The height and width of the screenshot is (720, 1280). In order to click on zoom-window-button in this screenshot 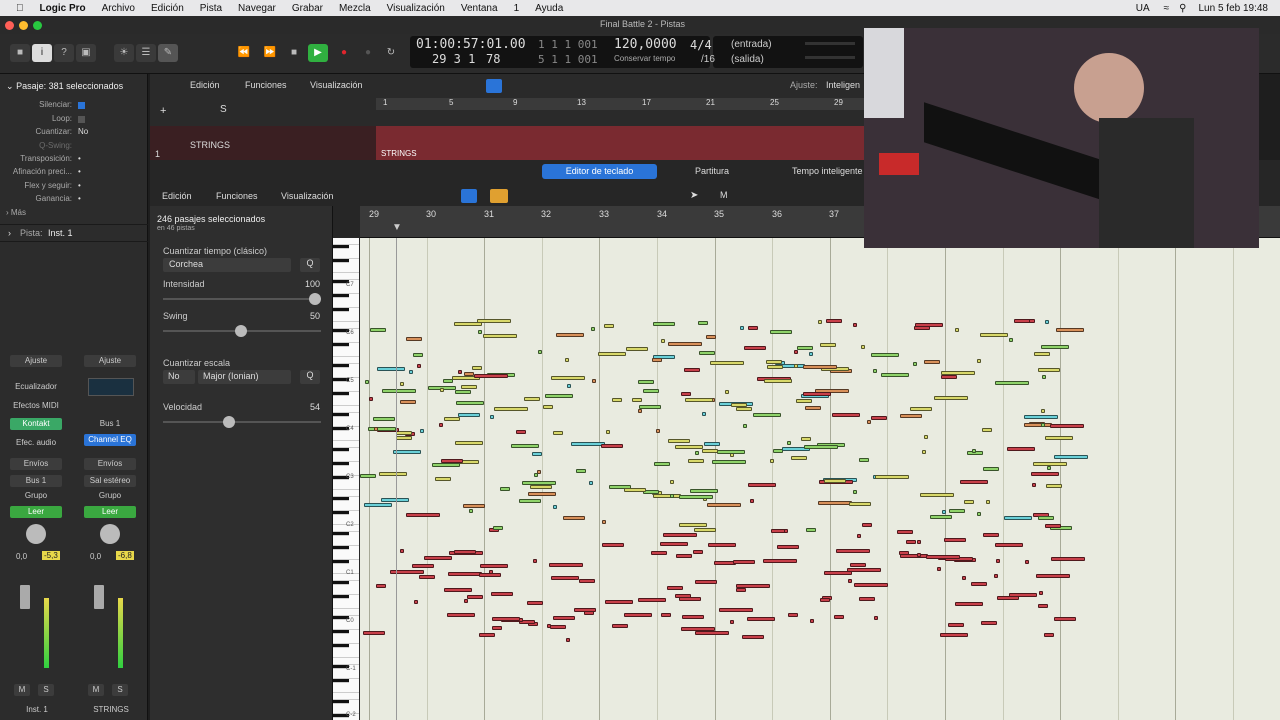, I will do `click(37, 25)`.